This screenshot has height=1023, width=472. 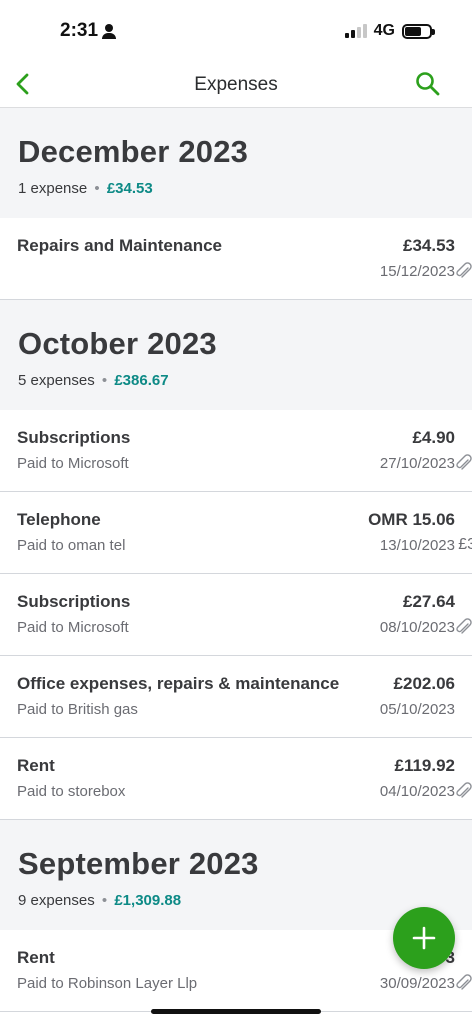 What do you see at coordinates (429, 245) in the screenshot?
I see `expense-amount: £34.53` at bounding box center [429, 245].